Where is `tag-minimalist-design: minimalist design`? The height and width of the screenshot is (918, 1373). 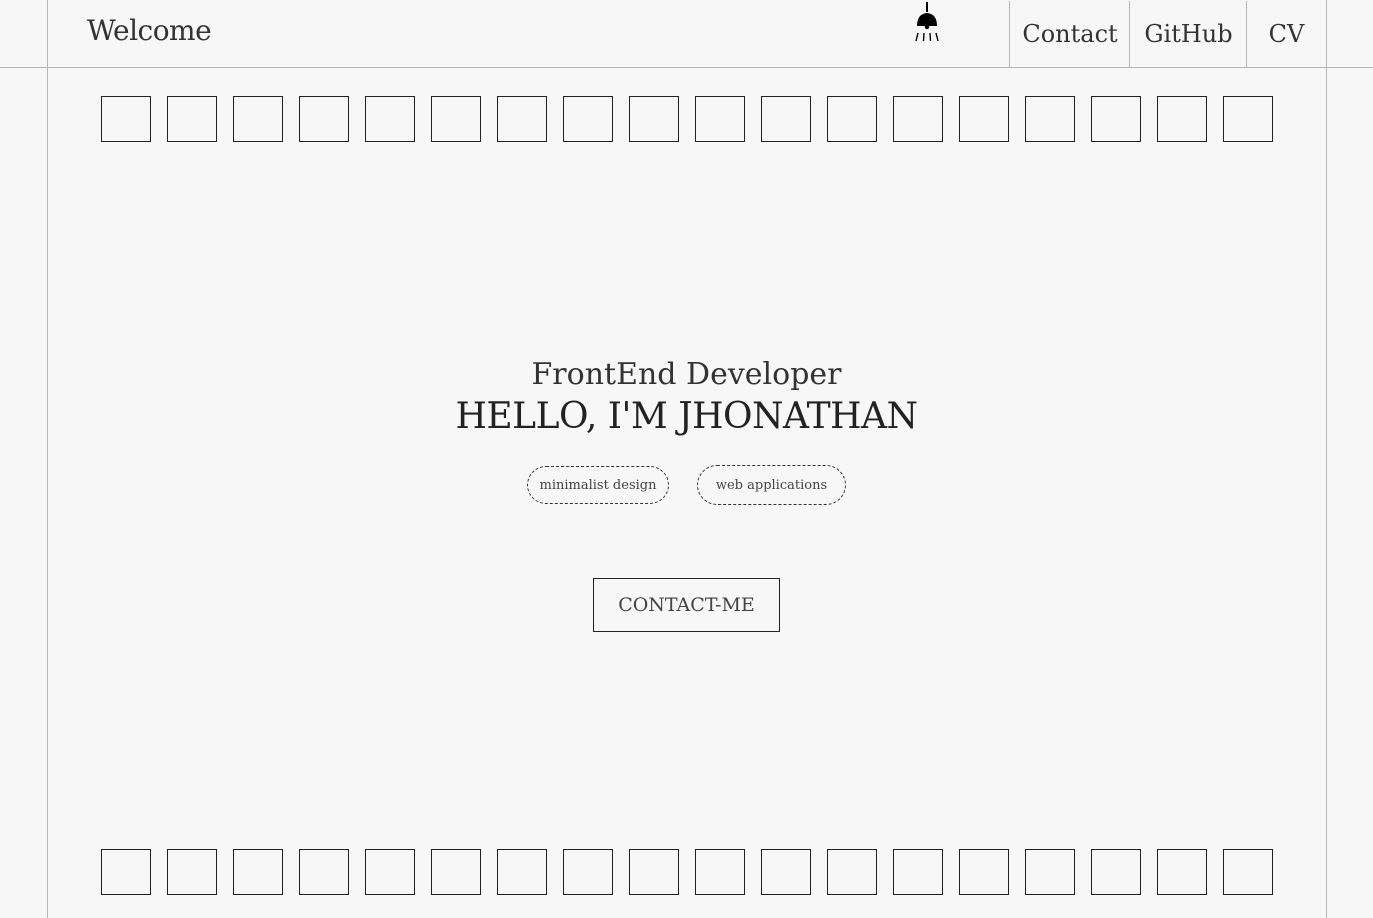
tag-minimalist-design: minimalist design is located at coordinates (598, 485).